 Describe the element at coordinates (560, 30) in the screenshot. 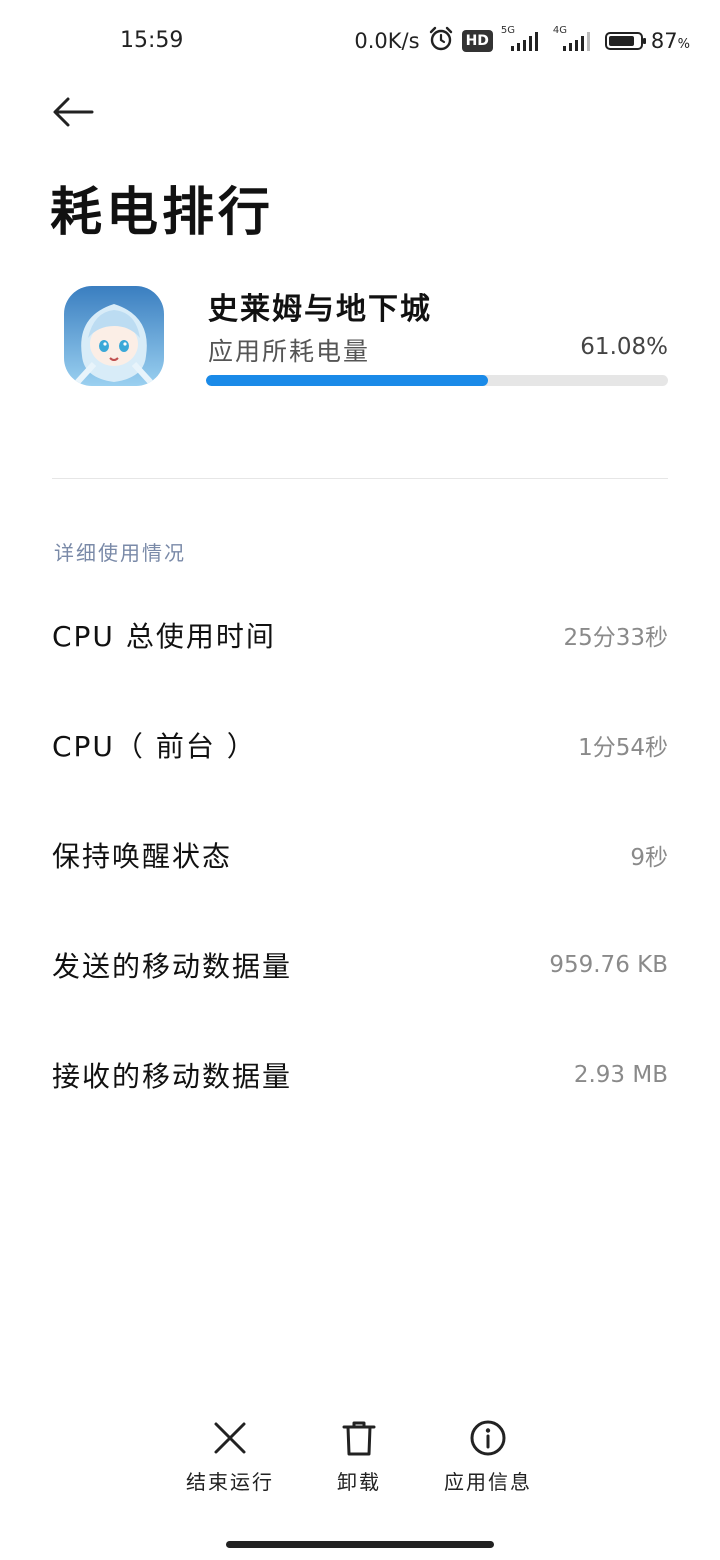

I see `signal-4g-label: 4G` at that location.